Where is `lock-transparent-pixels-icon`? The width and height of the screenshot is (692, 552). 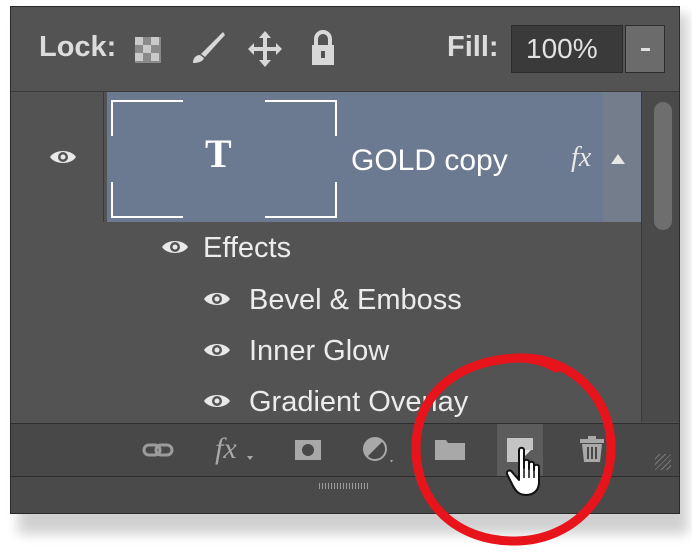
lock-transparent-pixels-icon is located at coordinates (148, 52).